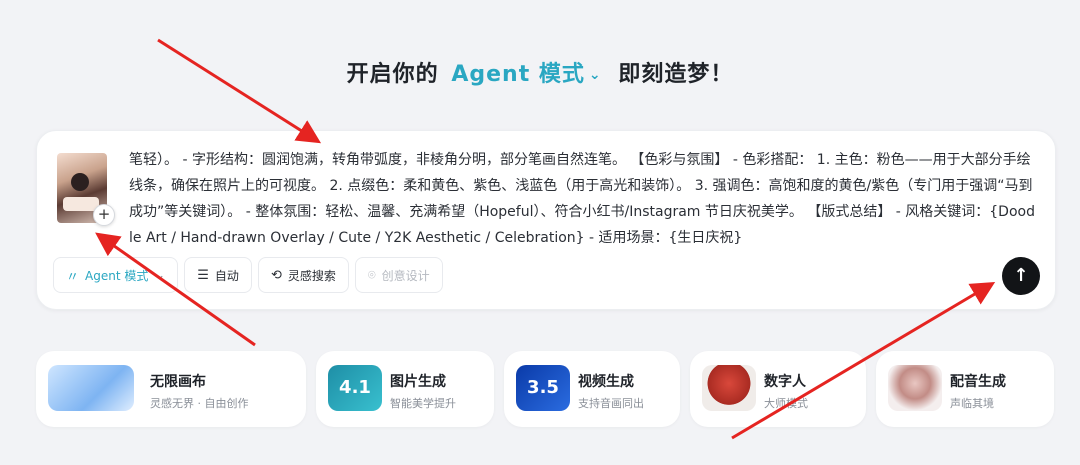 The image size is (1080, 465). I want to click on title-prefix: 开启你的, so click(392, 74).